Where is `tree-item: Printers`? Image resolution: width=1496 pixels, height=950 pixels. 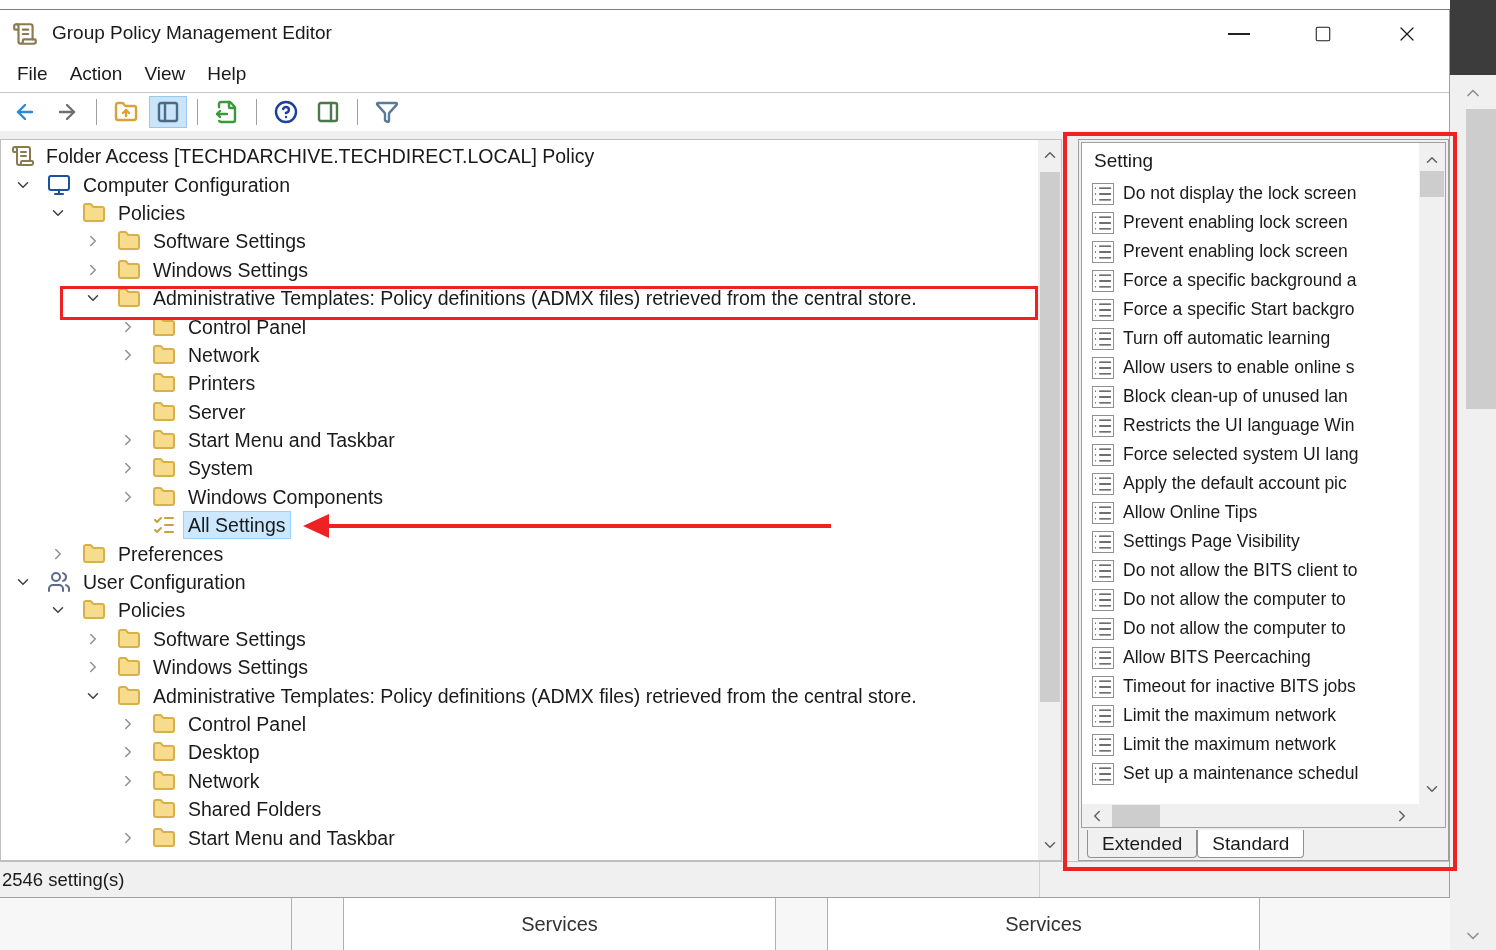 tree-item: Printers is located at coordinates (222, 383).